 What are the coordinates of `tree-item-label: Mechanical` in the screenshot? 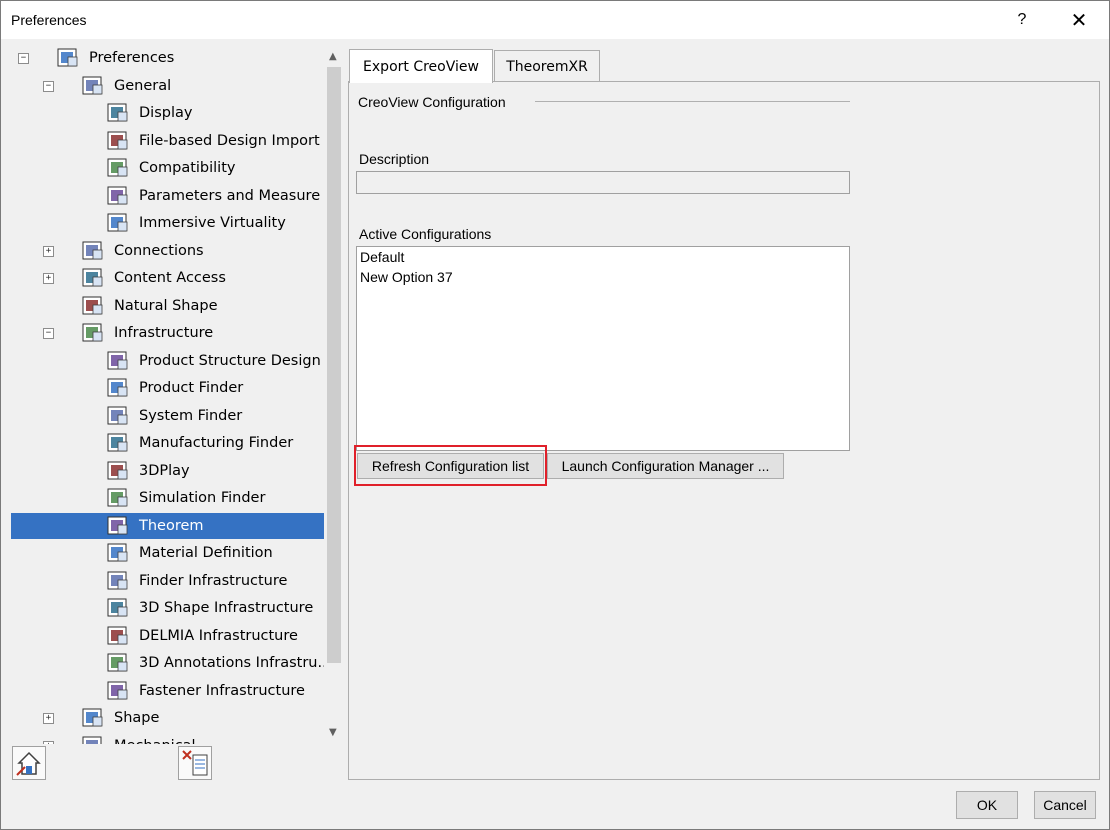 It's located at (155, 741).